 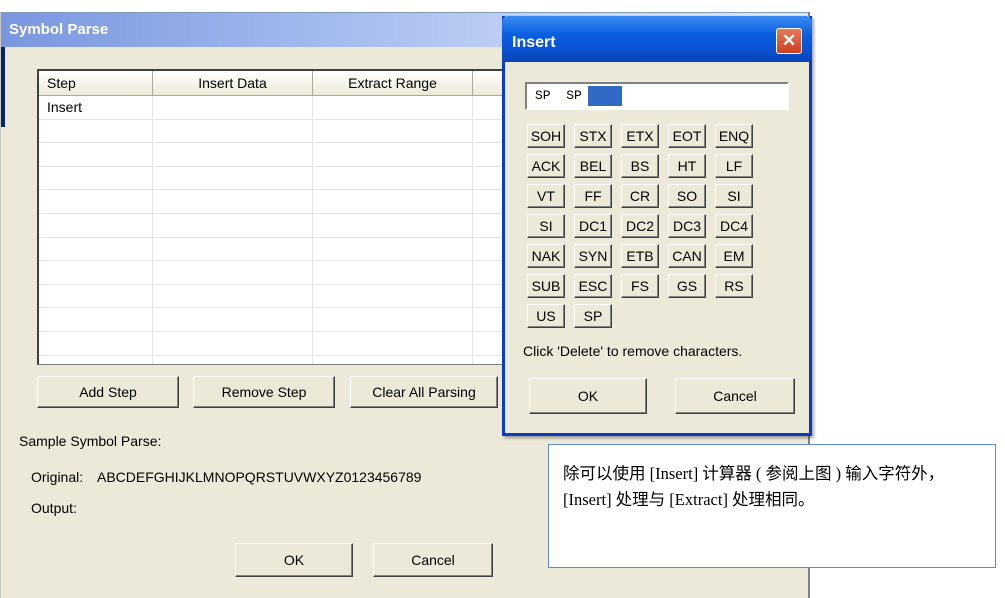 What do you see at coordinates (534, 42) in the screenshot?
I see `insert-title-text: Insert` at bounding box center [534, 42].